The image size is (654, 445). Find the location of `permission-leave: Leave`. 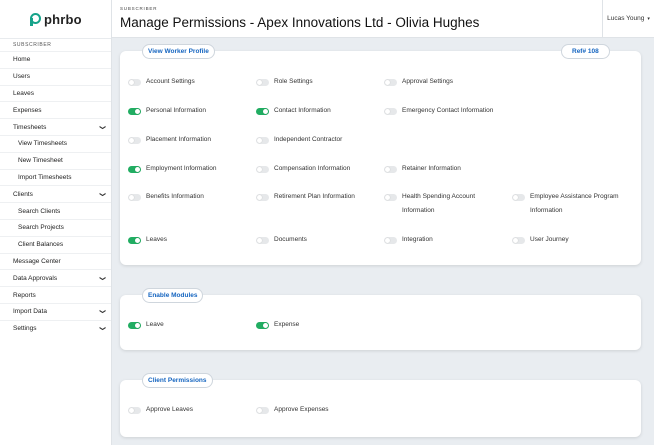

permission-leave: Leave is located at coordinates (187, 325).